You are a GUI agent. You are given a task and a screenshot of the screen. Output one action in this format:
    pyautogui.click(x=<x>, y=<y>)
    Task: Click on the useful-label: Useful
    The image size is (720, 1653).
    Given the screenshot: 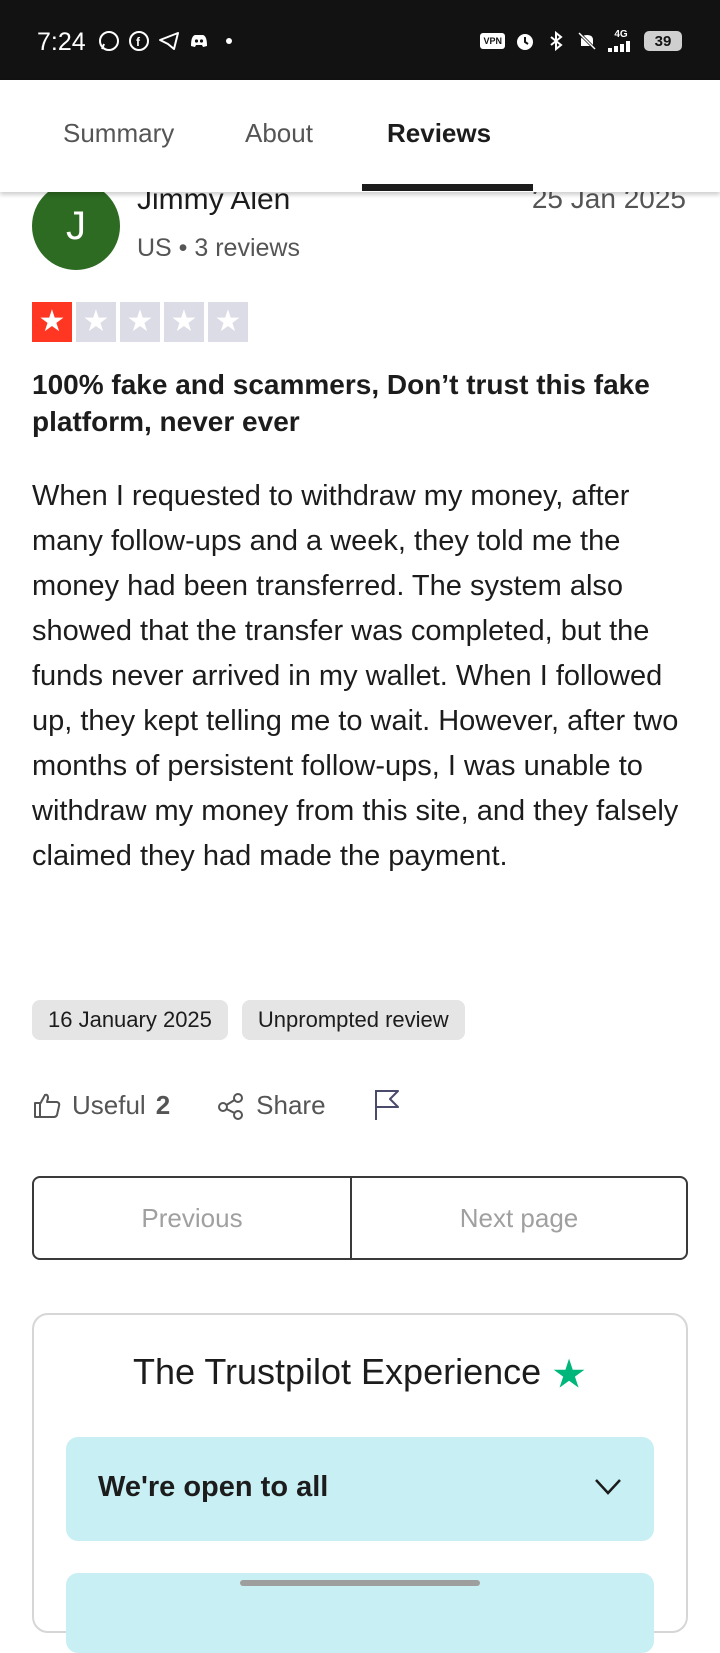 What is the action you would take?
    pyautogui.click(x=109, y=1104)
    